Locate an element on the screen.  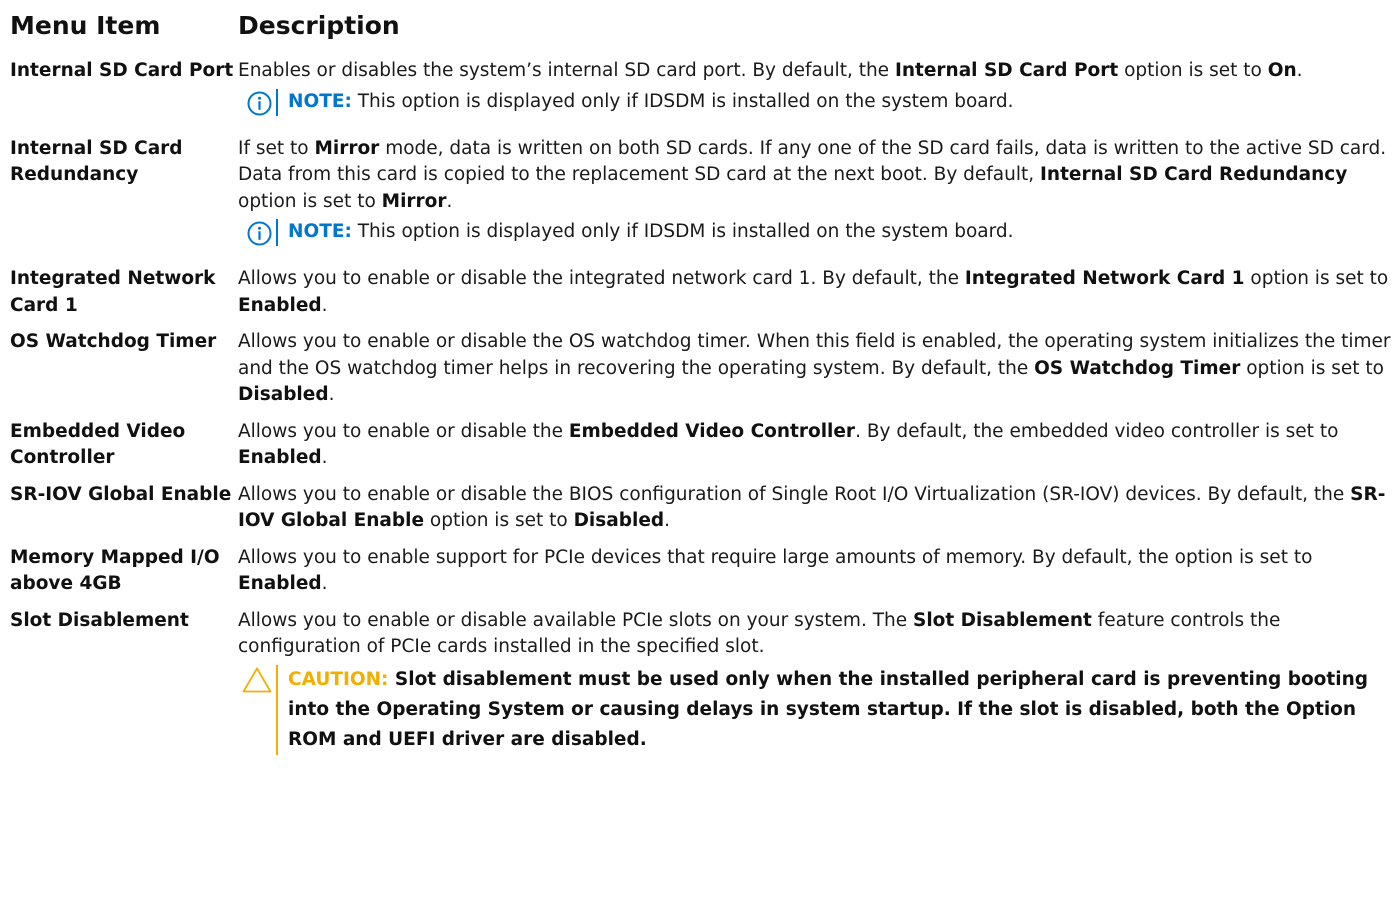
menu-item-name: Internal SD Card Redundancy is located at coordinates (96, 161).